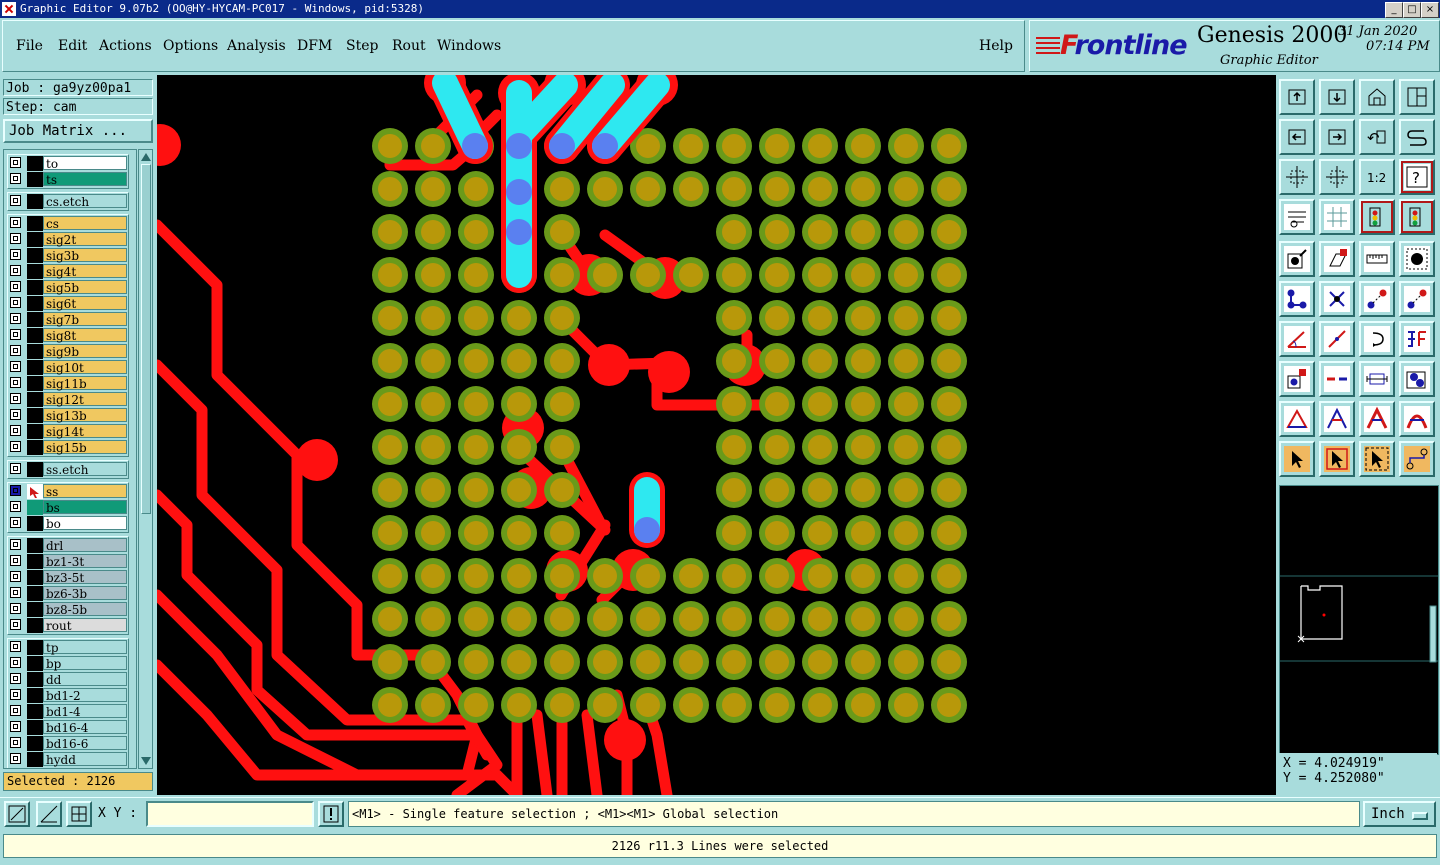 The image size is (1440, 865). What do you see at coordinates (1297, 419) in the screenshot?
I see `triangle-tool-button` at bounding box center [1297, 419].